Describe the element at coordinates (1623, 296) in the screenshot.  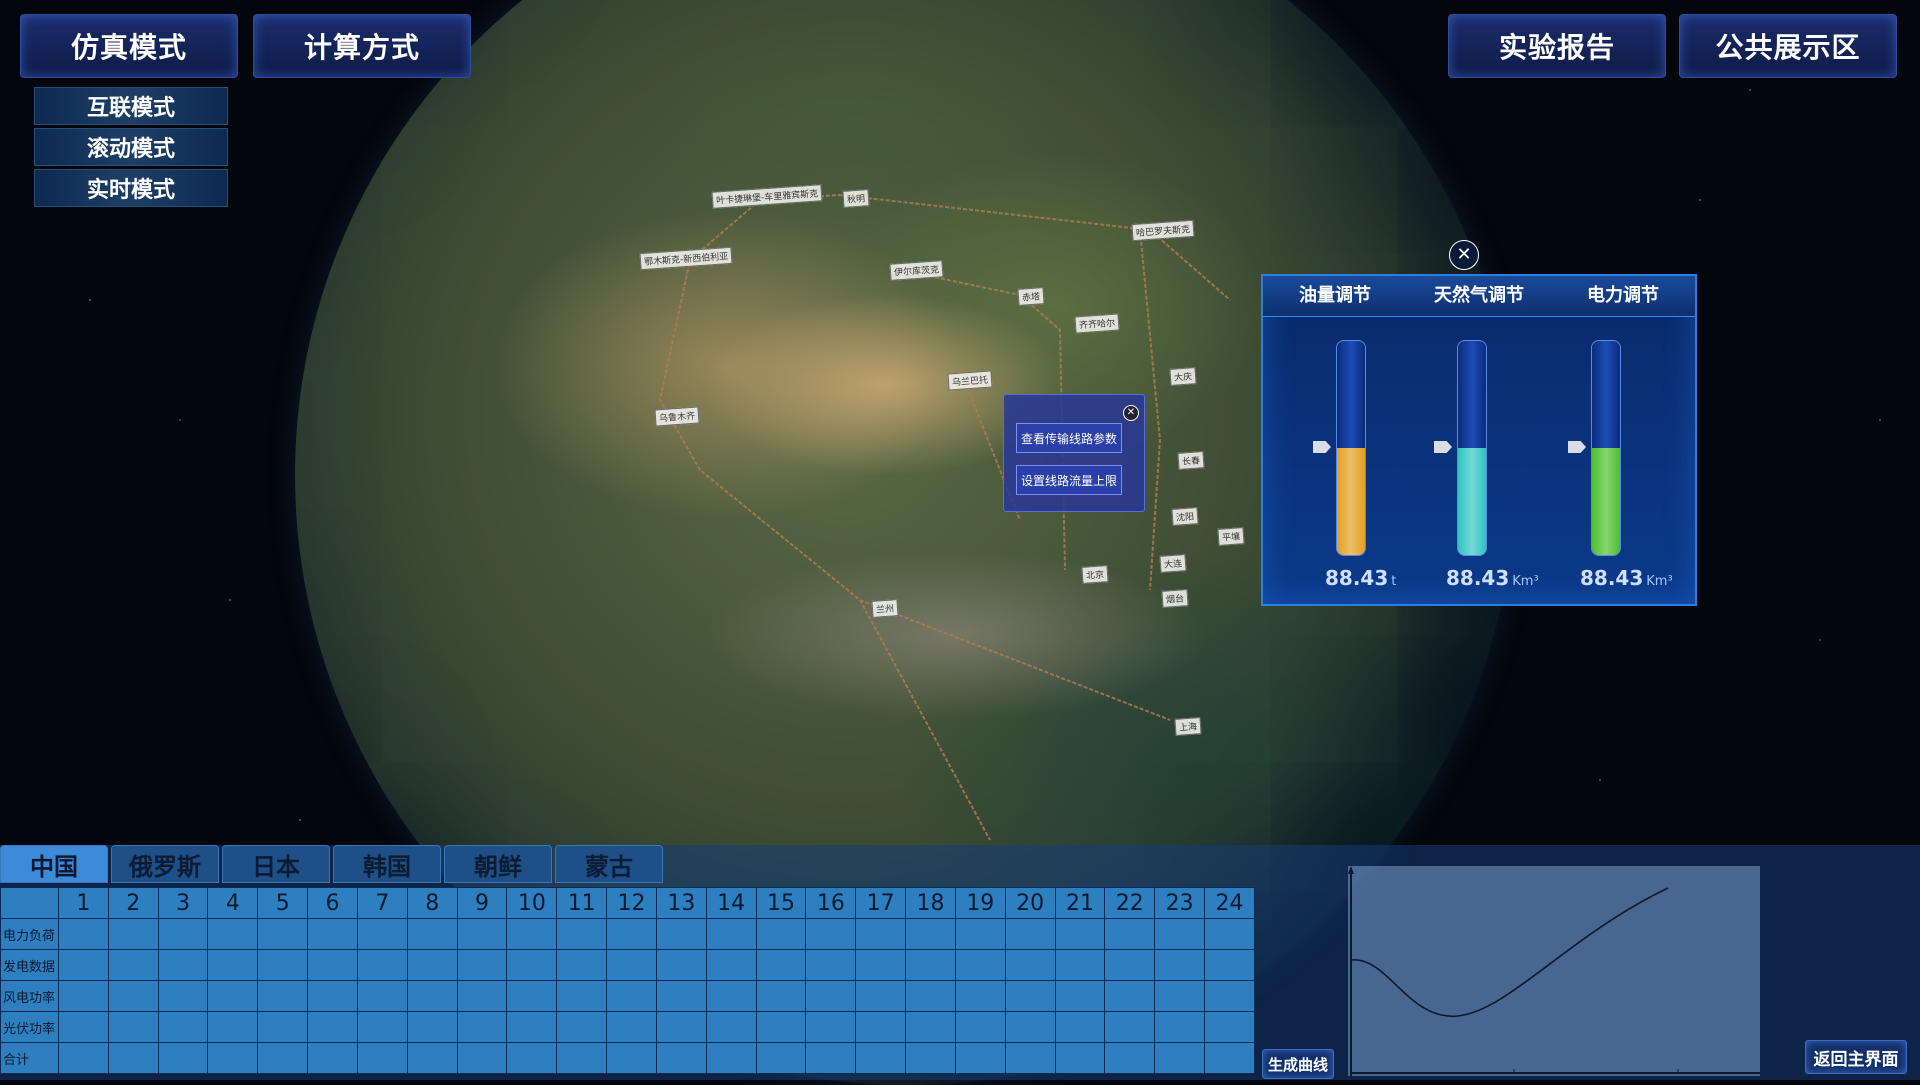
I see `power-adjust-tab: 电力调节` at that location.